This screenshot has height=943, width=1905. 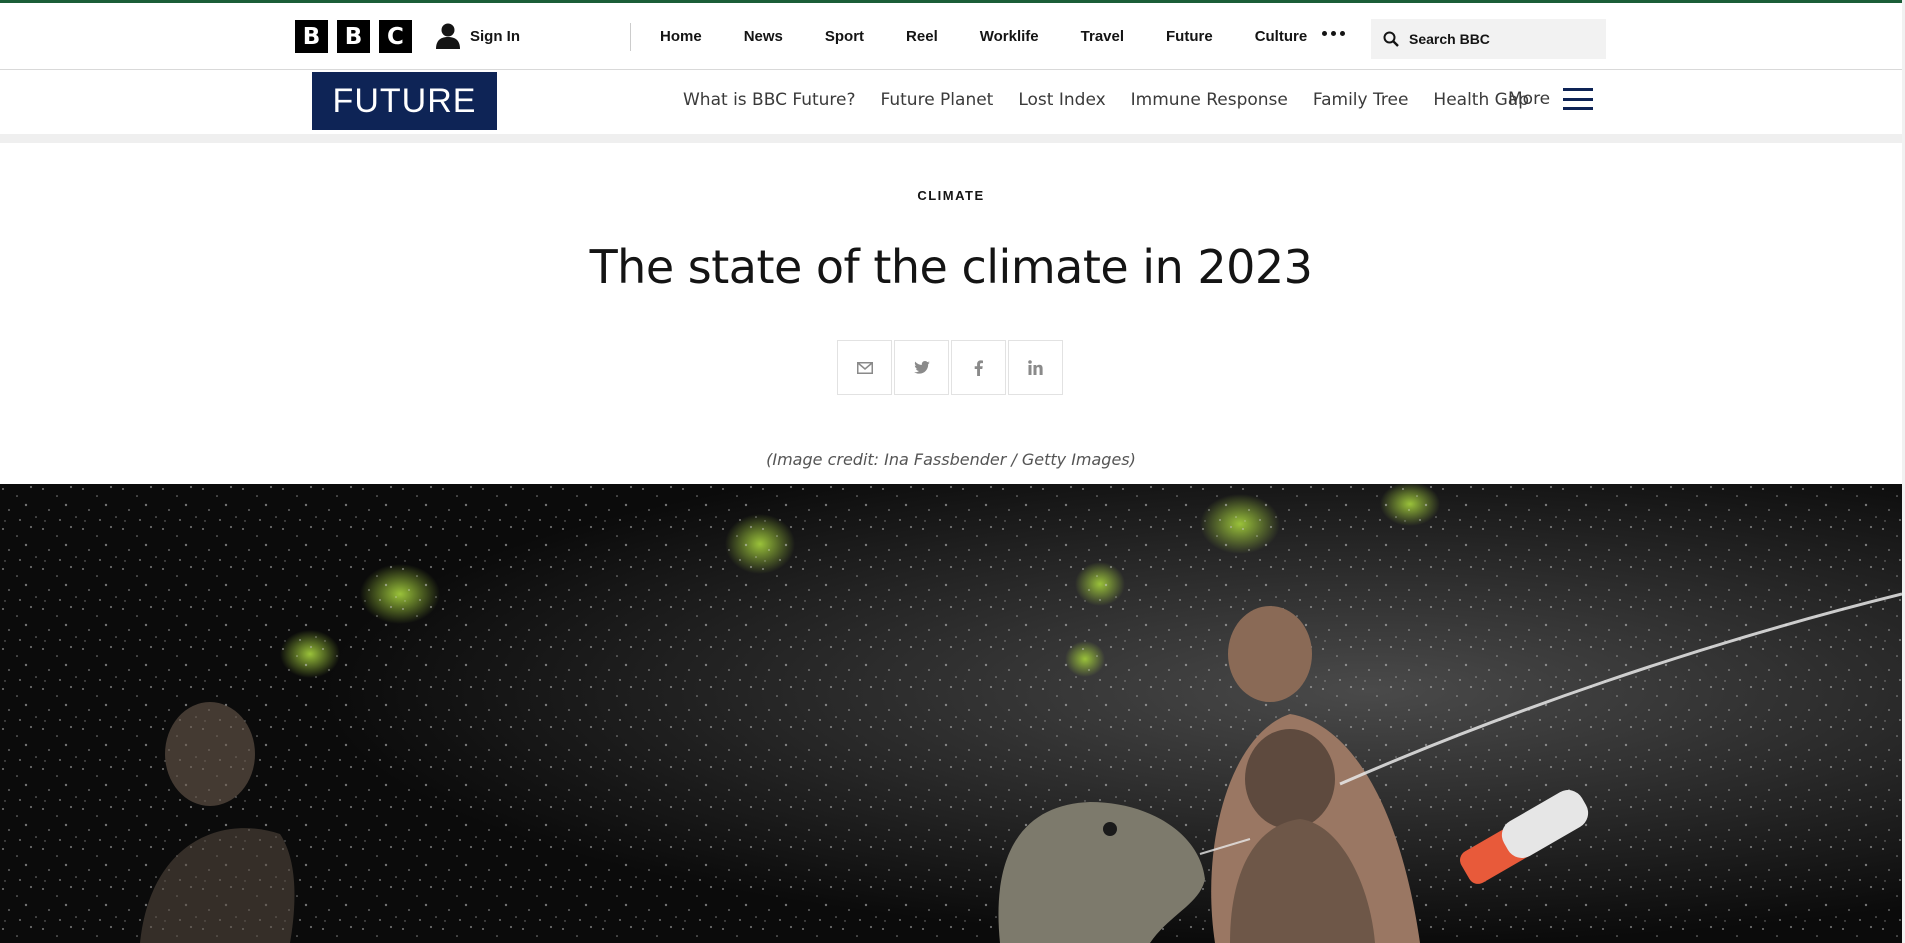 I want to click on twitter-icon, so click(x=921, y=367).